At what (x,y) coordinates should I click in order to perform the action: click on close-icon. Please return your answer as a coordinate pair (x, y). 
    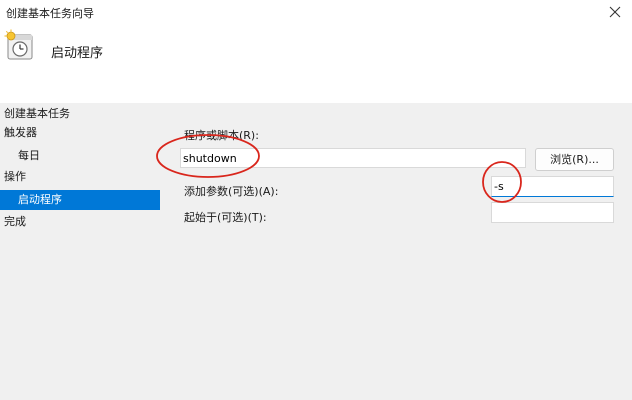
    Looking at the image, I should click on (615, 12).